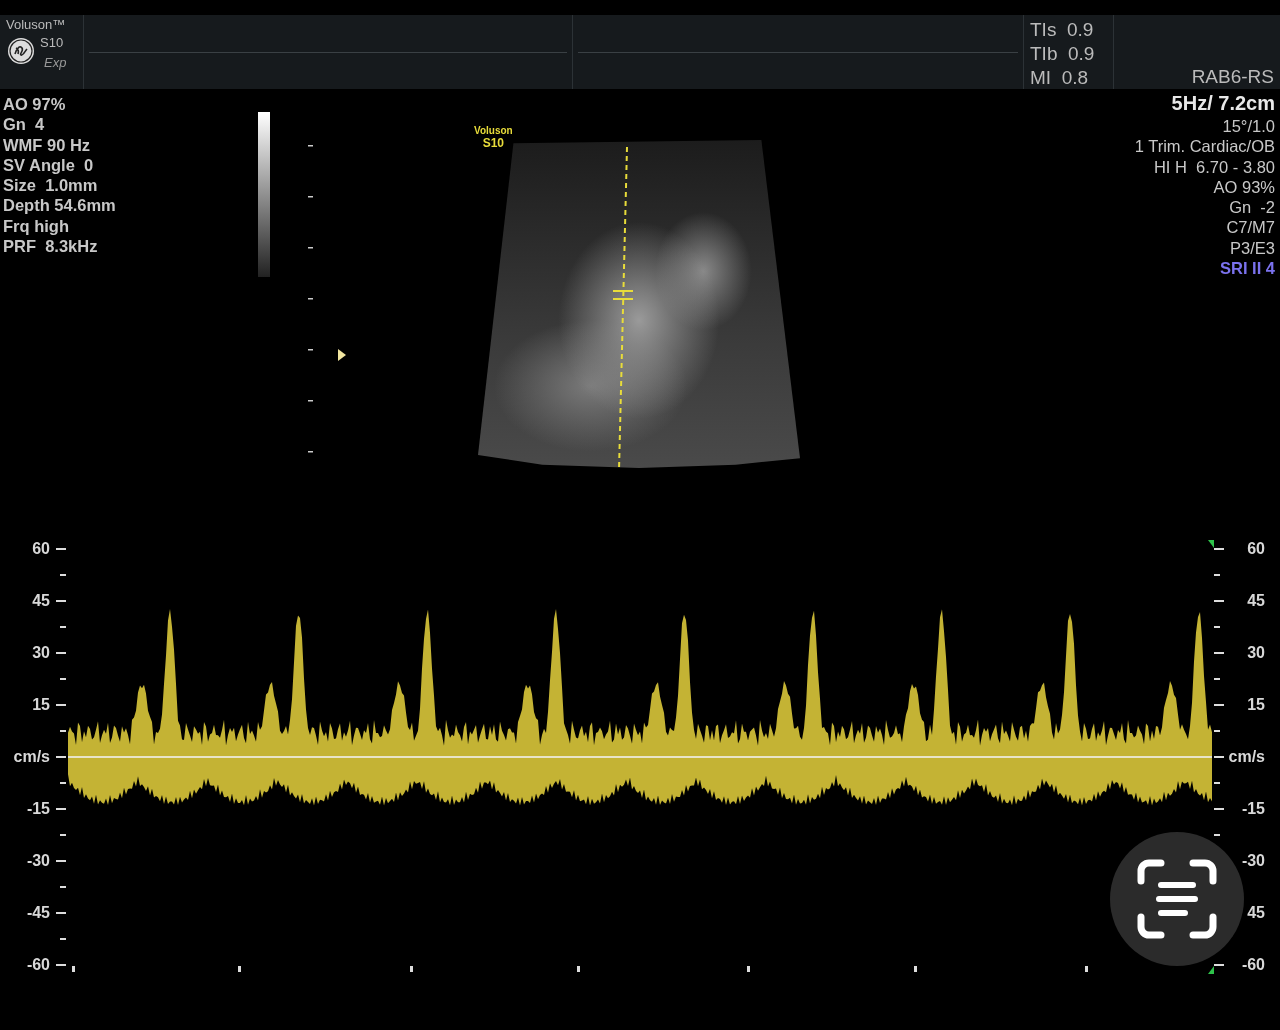  Describe the element at coordinates (1248, 126) in the screenshot. I see `parameter-text: 15°/1.0` at that location.